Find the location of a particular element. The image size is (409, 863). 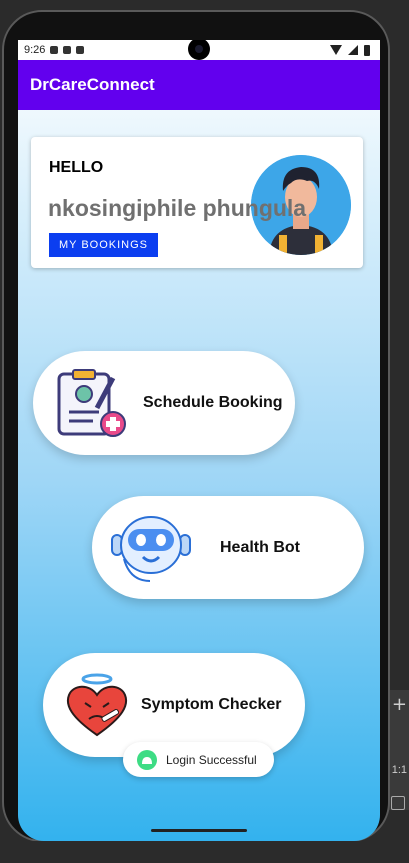

ide-zoom-label: 1:1 is located at coordinates (399, 770).